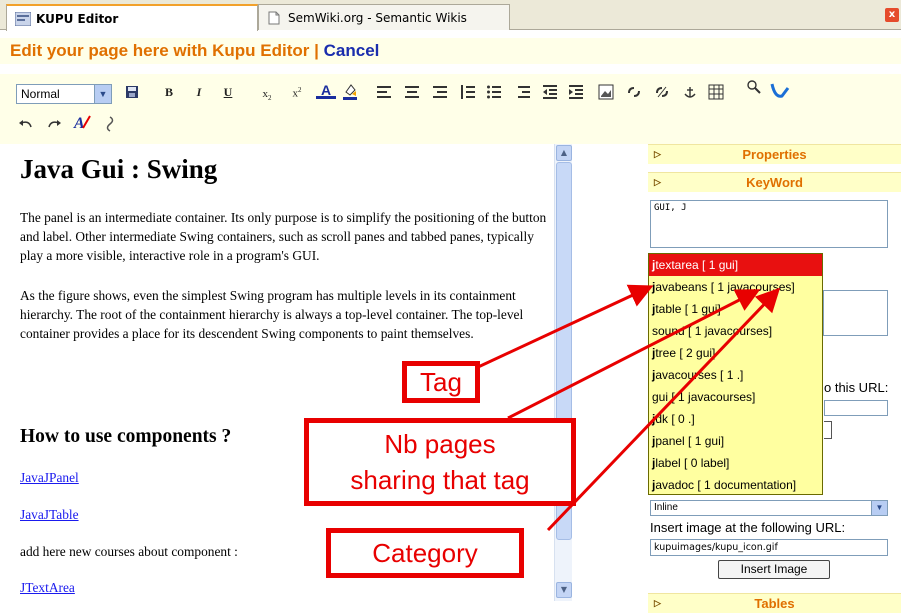 This screenshot has width=901, height=613. What do you see at coordinates (524, 92) in the screenshot?
I see `definition-list-icon` at bounding box center [524, 92].